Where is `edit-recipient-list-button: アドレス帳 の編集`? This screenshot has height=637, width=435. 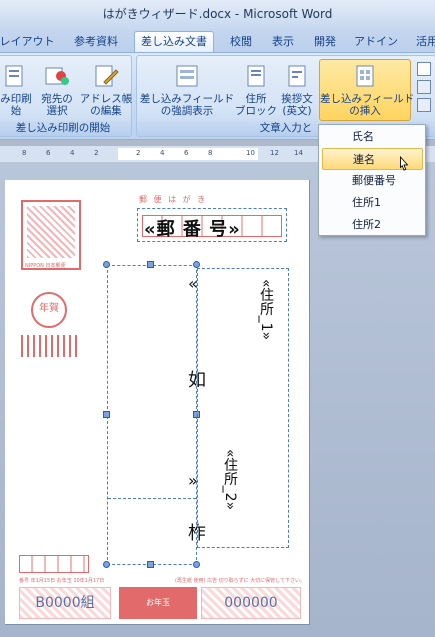 edit-recipient-list-button: アドレス帳 の編集 is located at coordinates (106, 88).